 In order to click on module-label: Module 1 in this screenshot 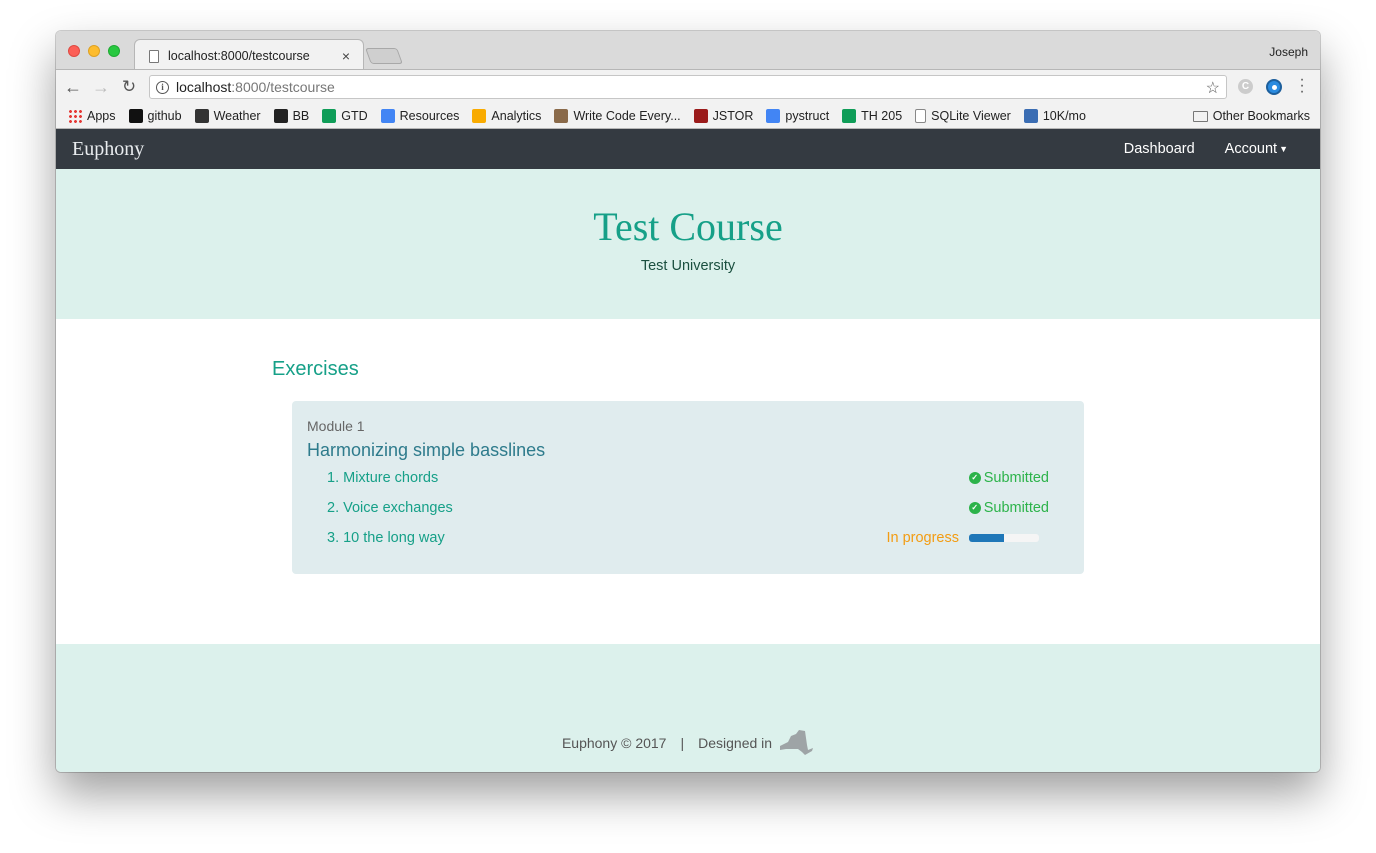, I will do `click(336, 426)`.